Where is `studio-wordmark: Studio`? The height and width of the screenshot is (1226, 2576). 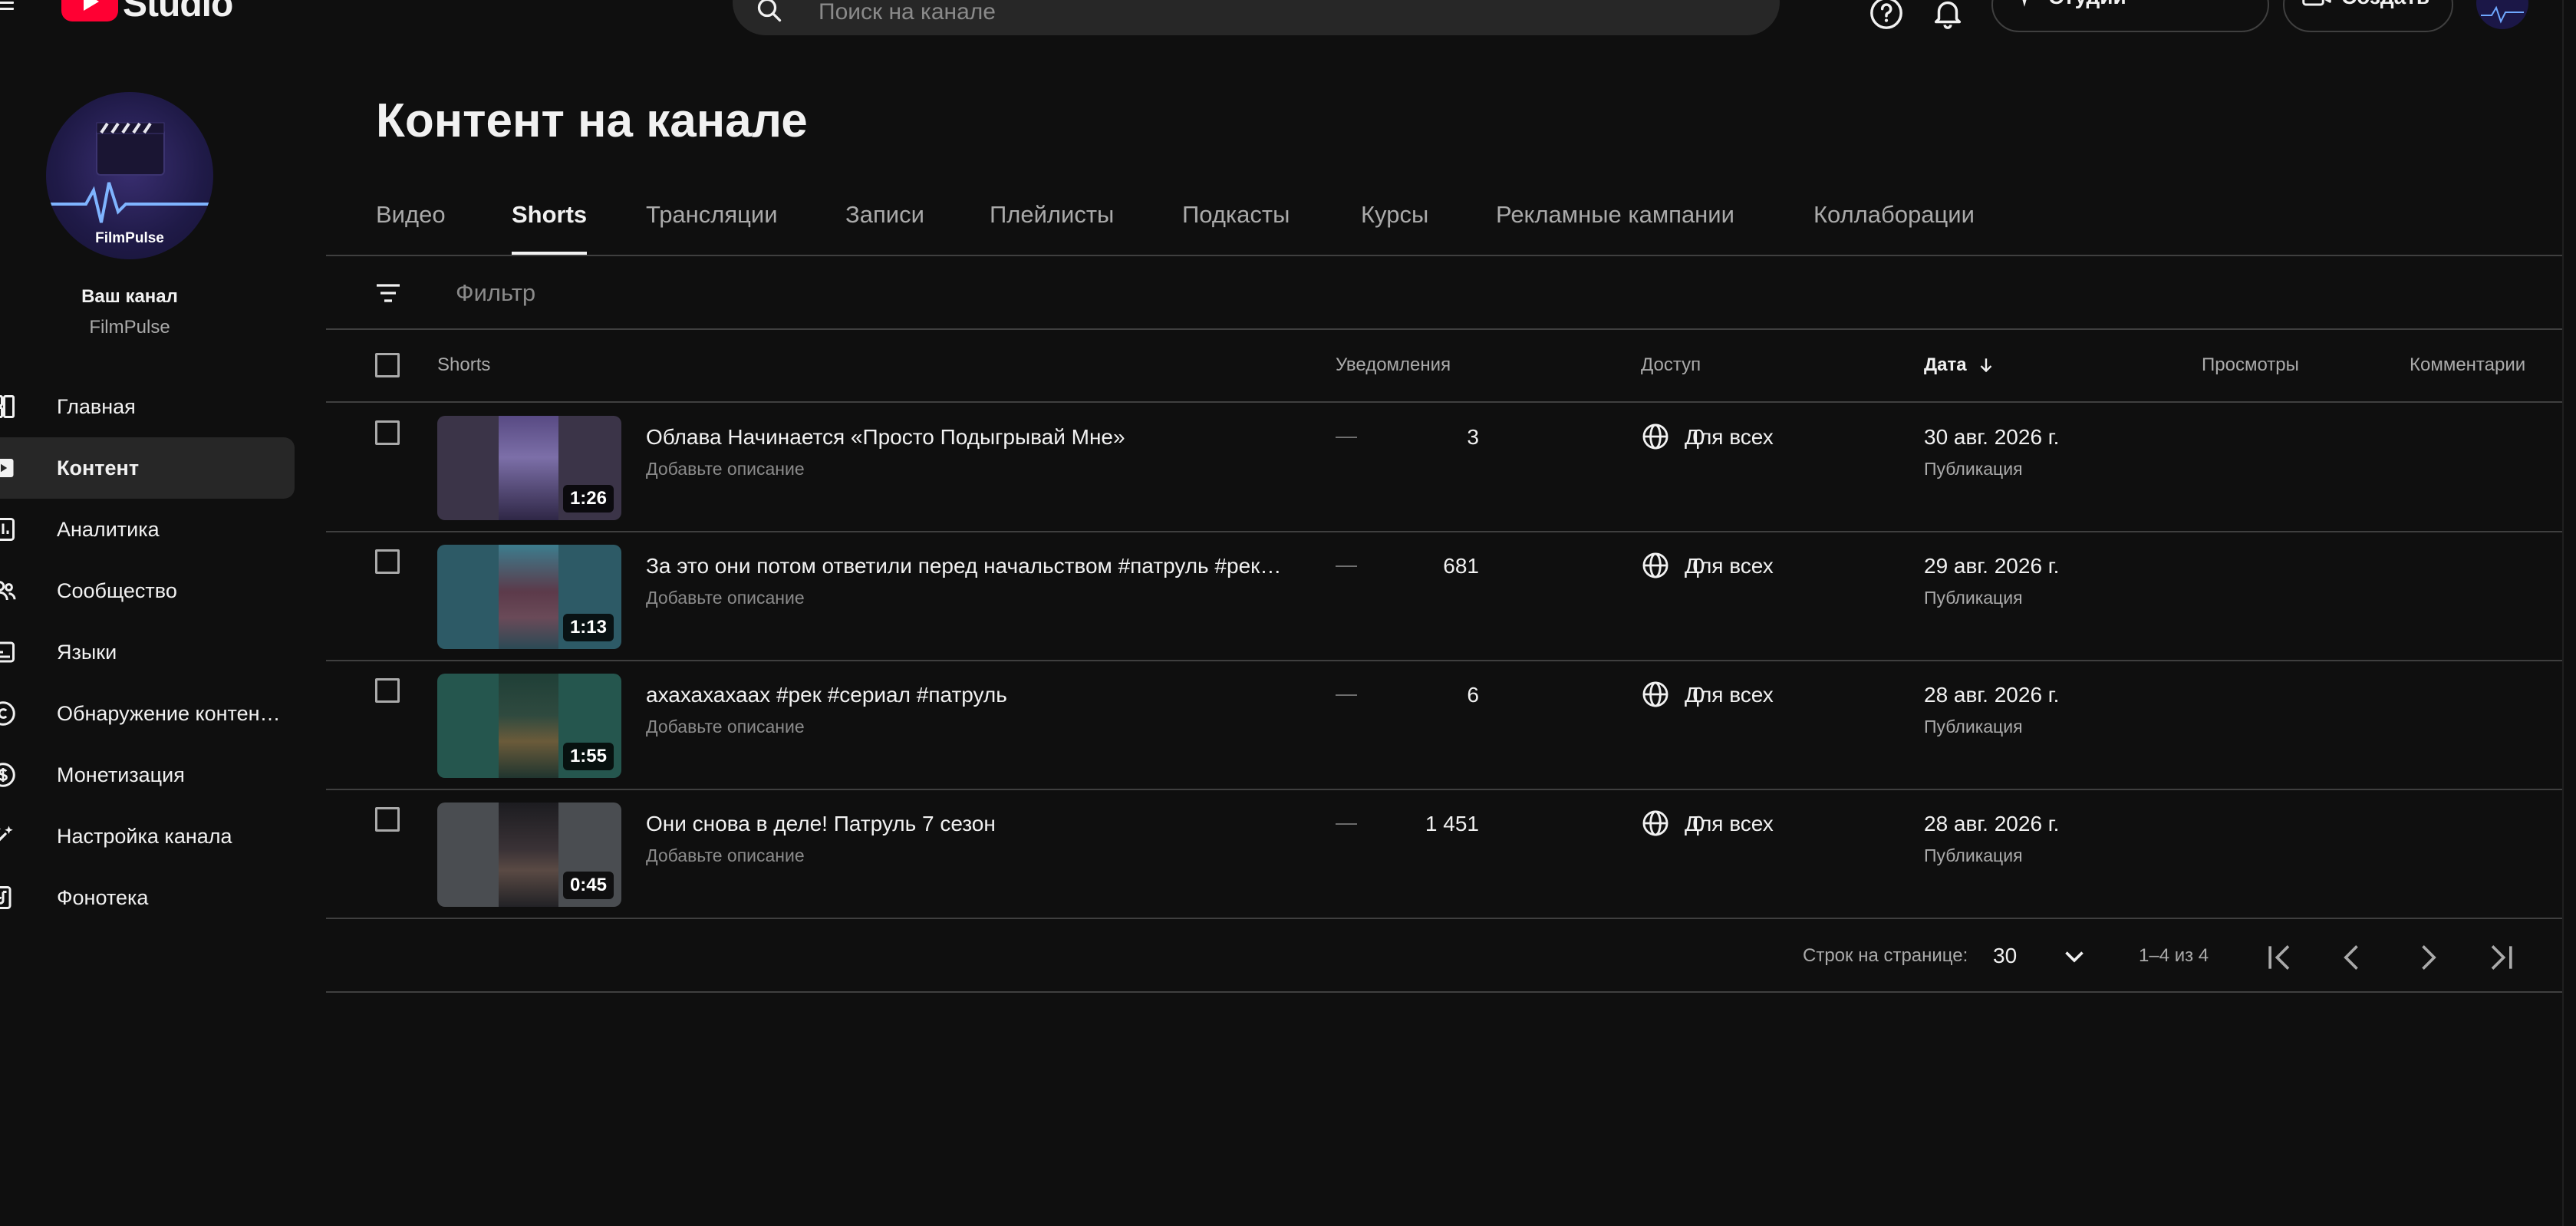
studio-wordmark: Studio is located at coordinates (178, 13).